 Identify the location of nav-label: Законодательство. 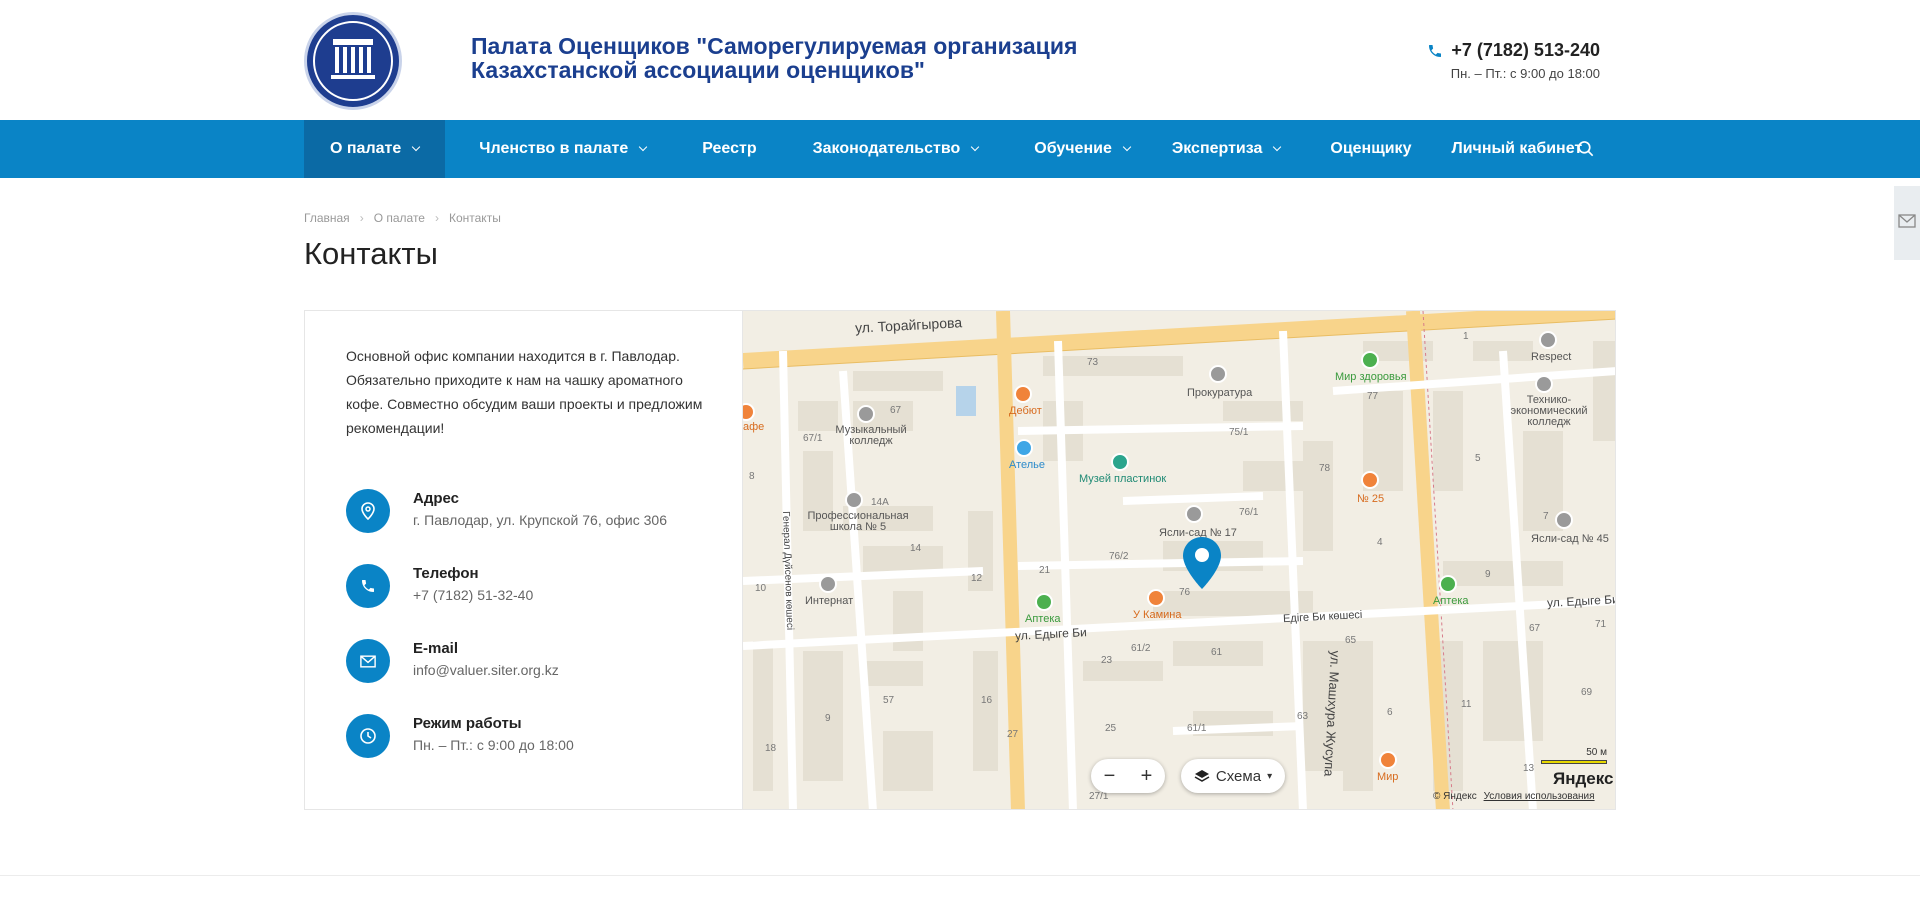
(886, 148).